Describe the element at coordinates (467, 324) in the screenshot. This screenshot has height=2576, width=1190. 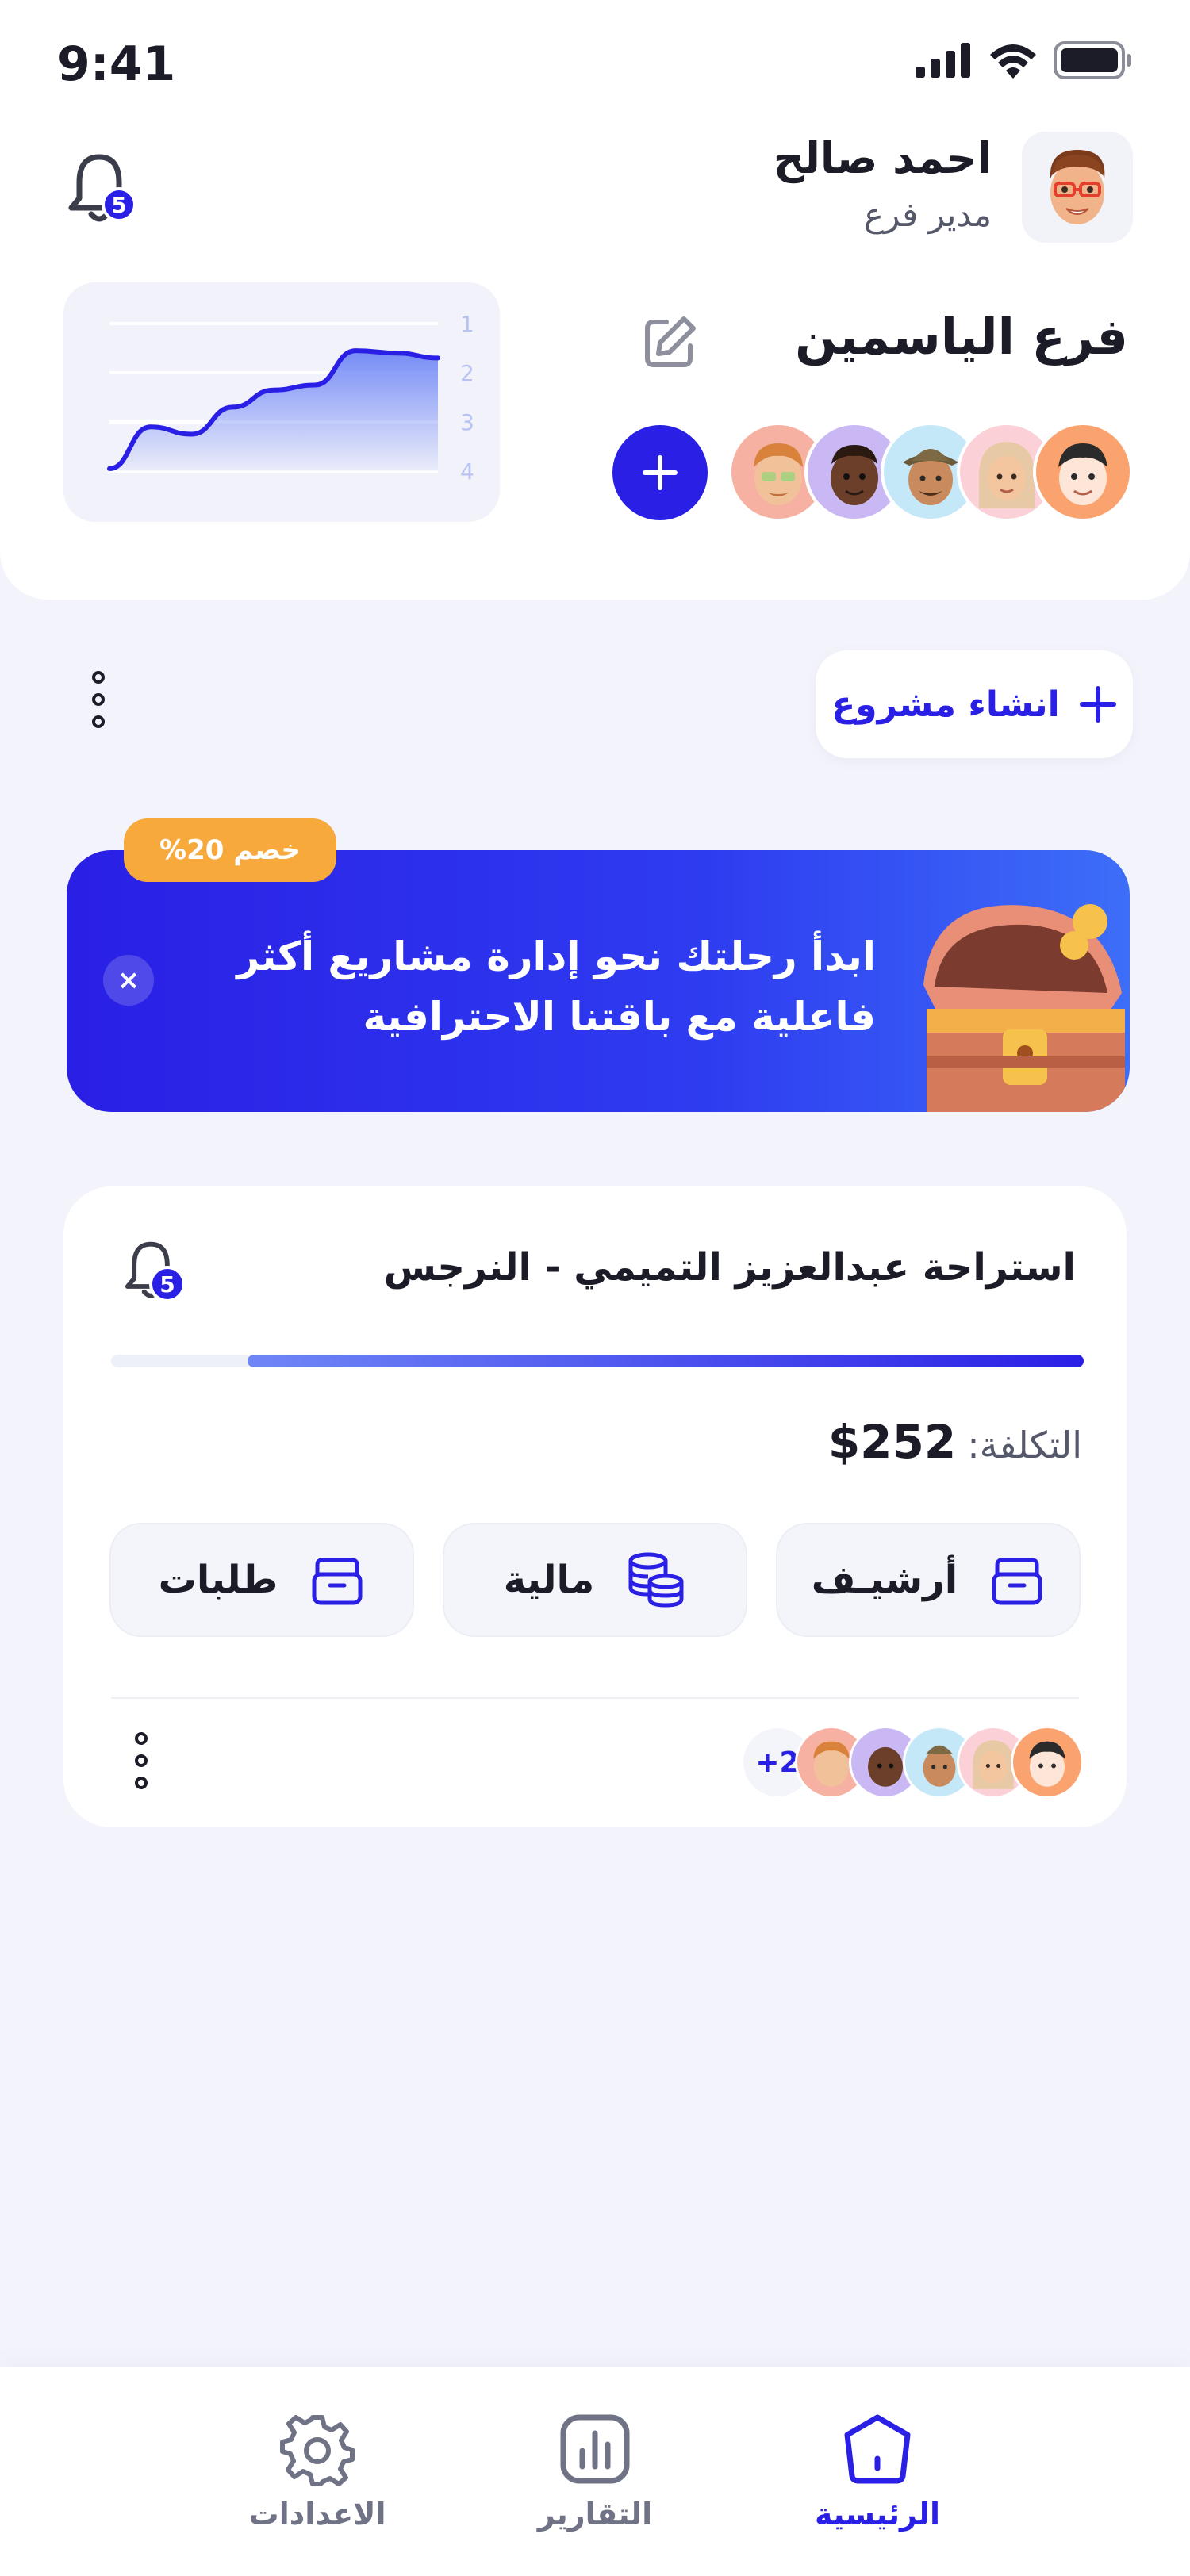
I see `chart-y-tick-label: 1` at that location.